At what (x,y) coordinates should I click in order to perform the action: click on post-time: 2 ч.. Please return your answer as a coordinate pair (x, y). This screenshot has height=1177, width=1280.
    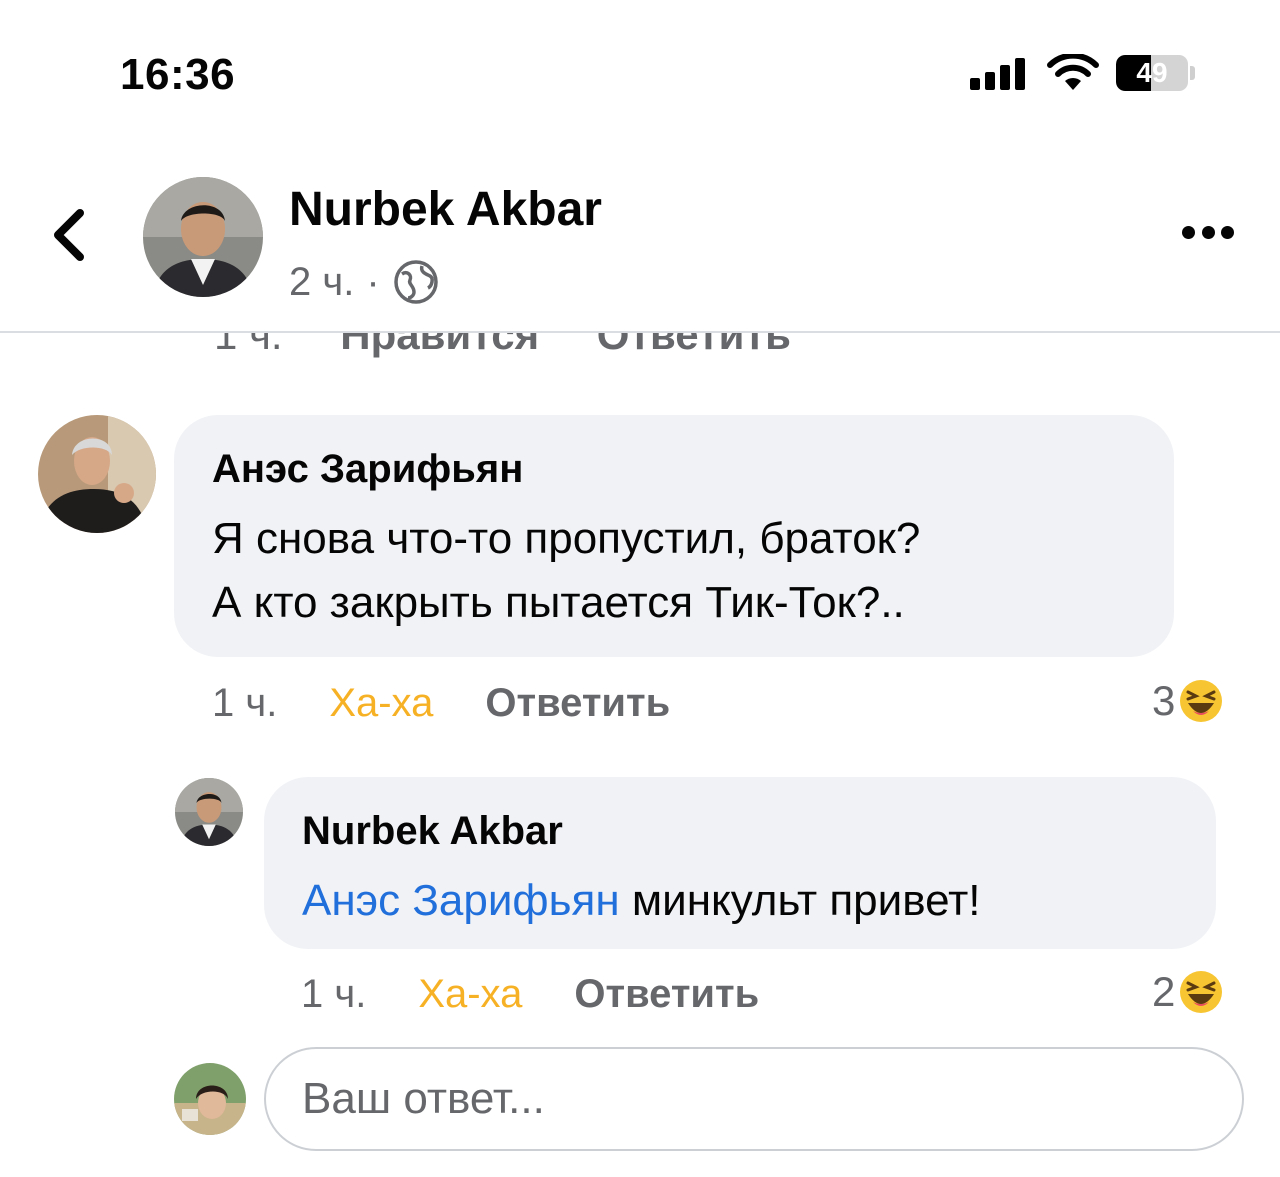
    Looking at the image, I should click on (322, 281).